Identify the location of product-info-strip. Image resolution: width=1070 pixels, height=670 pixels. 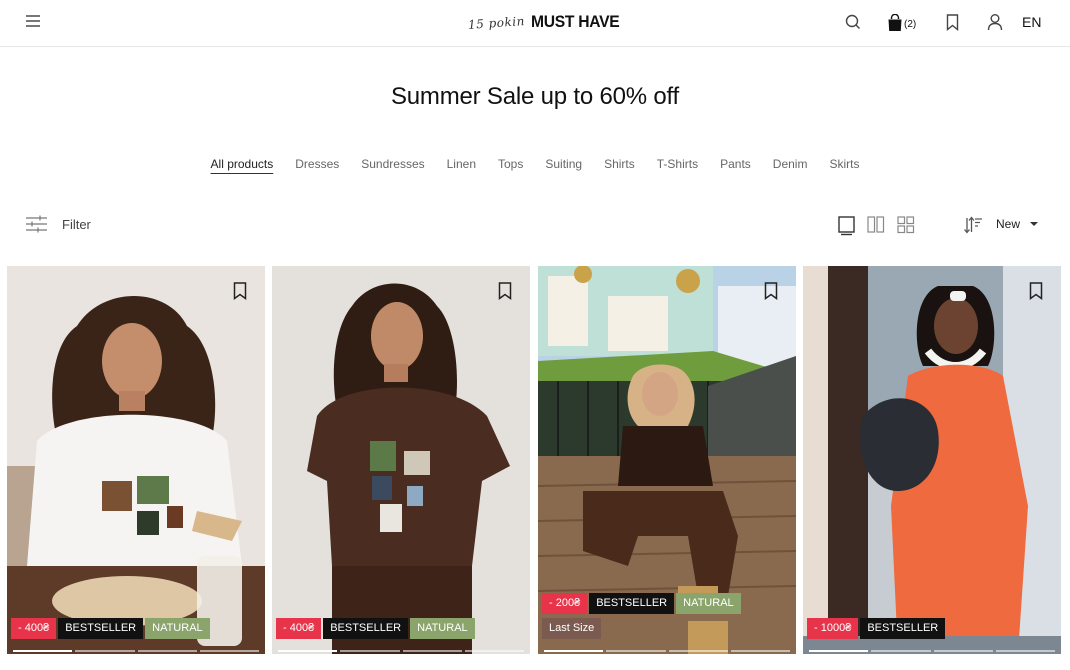
(535, 667).